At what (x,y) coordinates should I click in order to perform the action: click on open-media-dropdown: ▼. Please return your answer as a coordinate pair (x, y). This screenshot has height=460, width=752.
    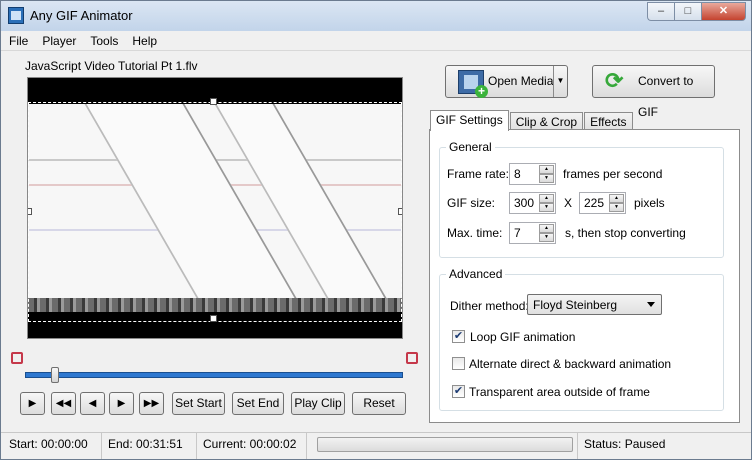
    Looking at the image, I should click on (560, 81).